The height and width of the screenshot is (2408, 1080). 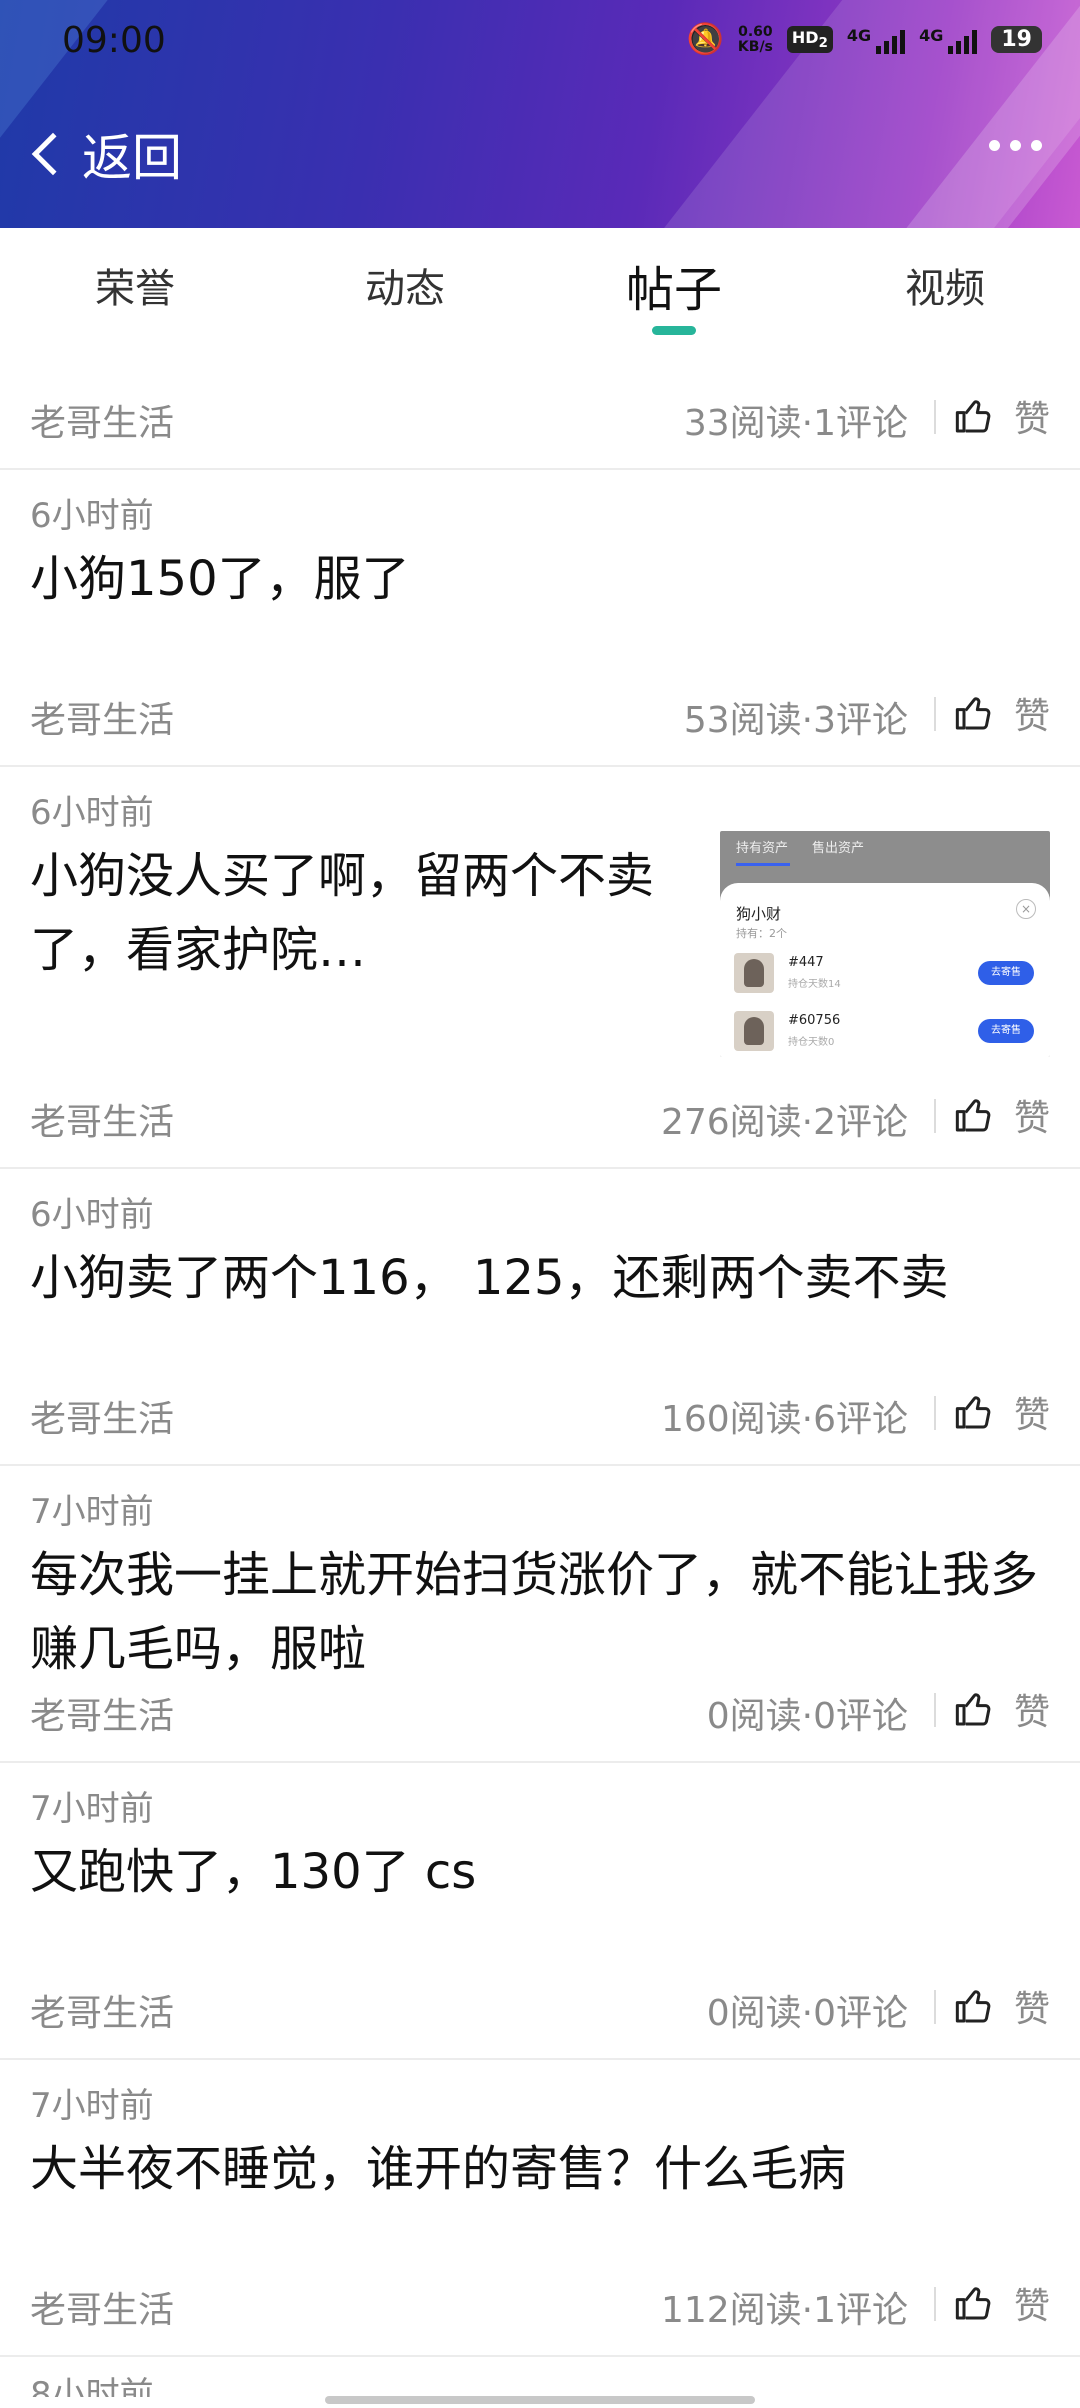 What do you see at coordinates (1026, 909) in the screenshot?
I see `close-icon: ×` at bounding box center [1026, 909].